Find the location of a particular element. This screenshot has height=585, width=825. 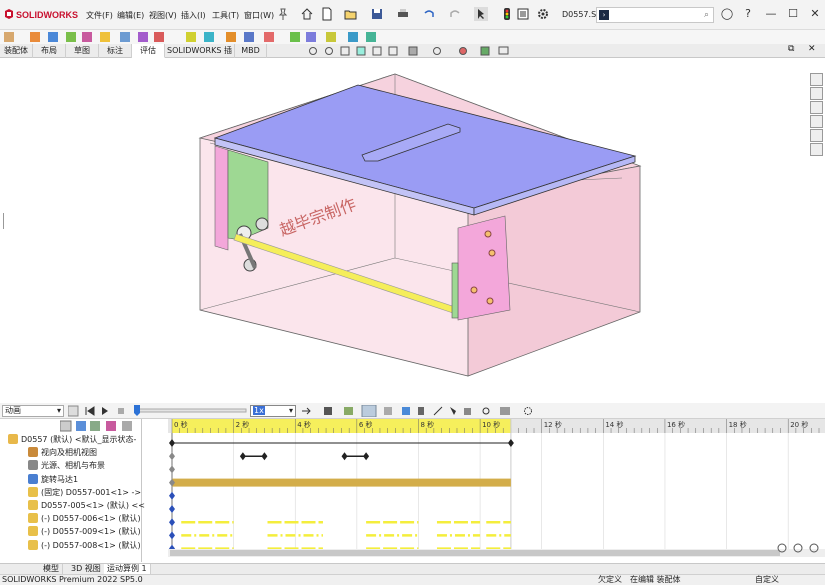

tab-markup: 标注 is located at coordinates (115, 51).